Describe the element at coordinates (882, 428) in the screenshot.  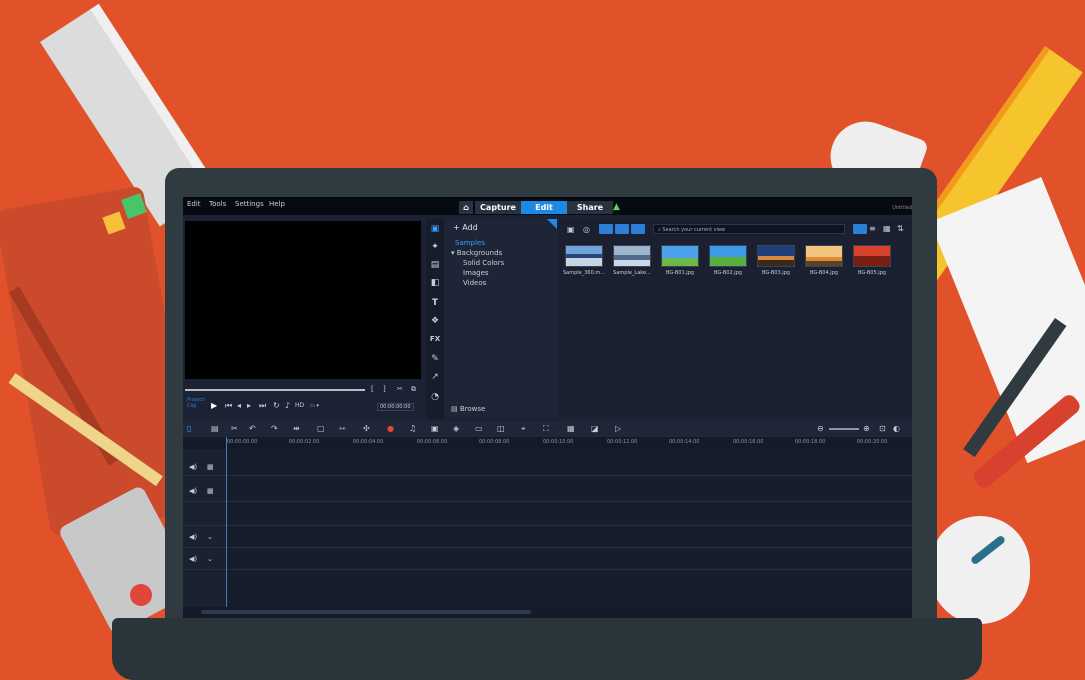
I see `fit-project-icon: ⊡` at that location.